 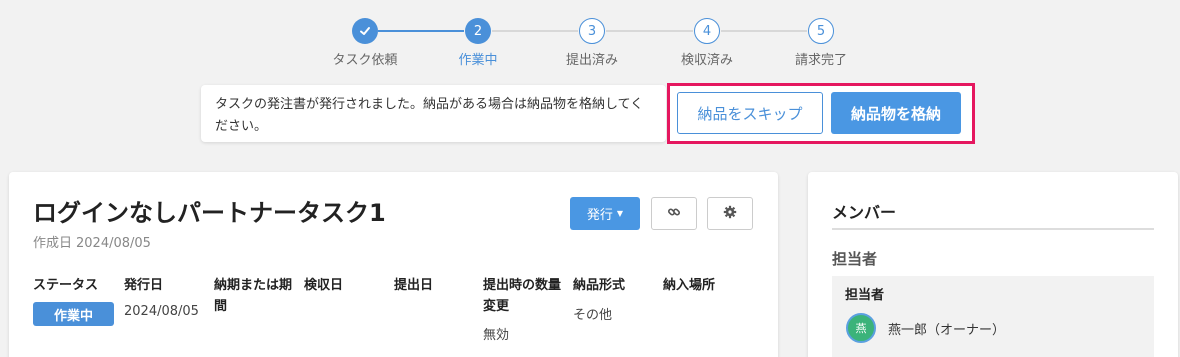 I want to click on assignee-panel-title: 担当者, so click(x=865, y=295).